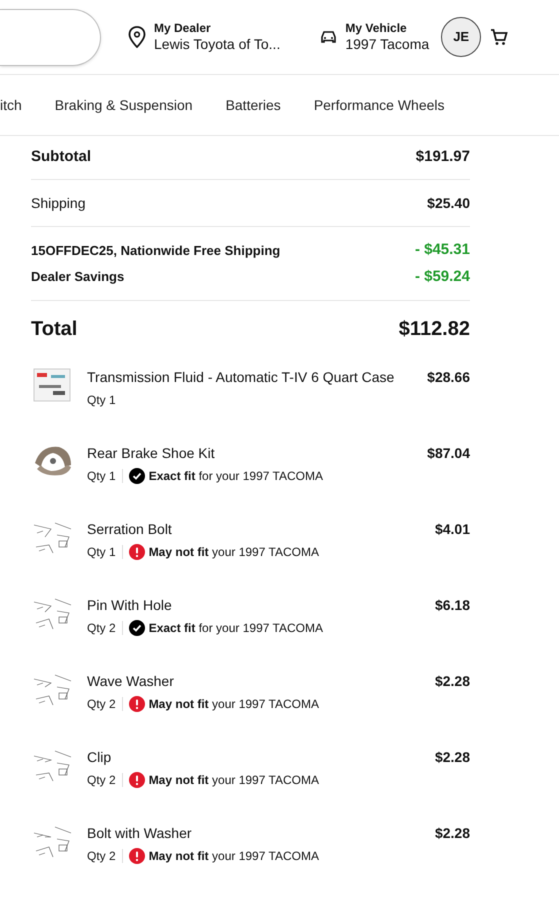 The width and height of the screenshot is (559, 918). What do you see at coordinates (183, 28) in the screenshot?
I see `dealer-label: My Dealer` at bounding box center [183, 28].